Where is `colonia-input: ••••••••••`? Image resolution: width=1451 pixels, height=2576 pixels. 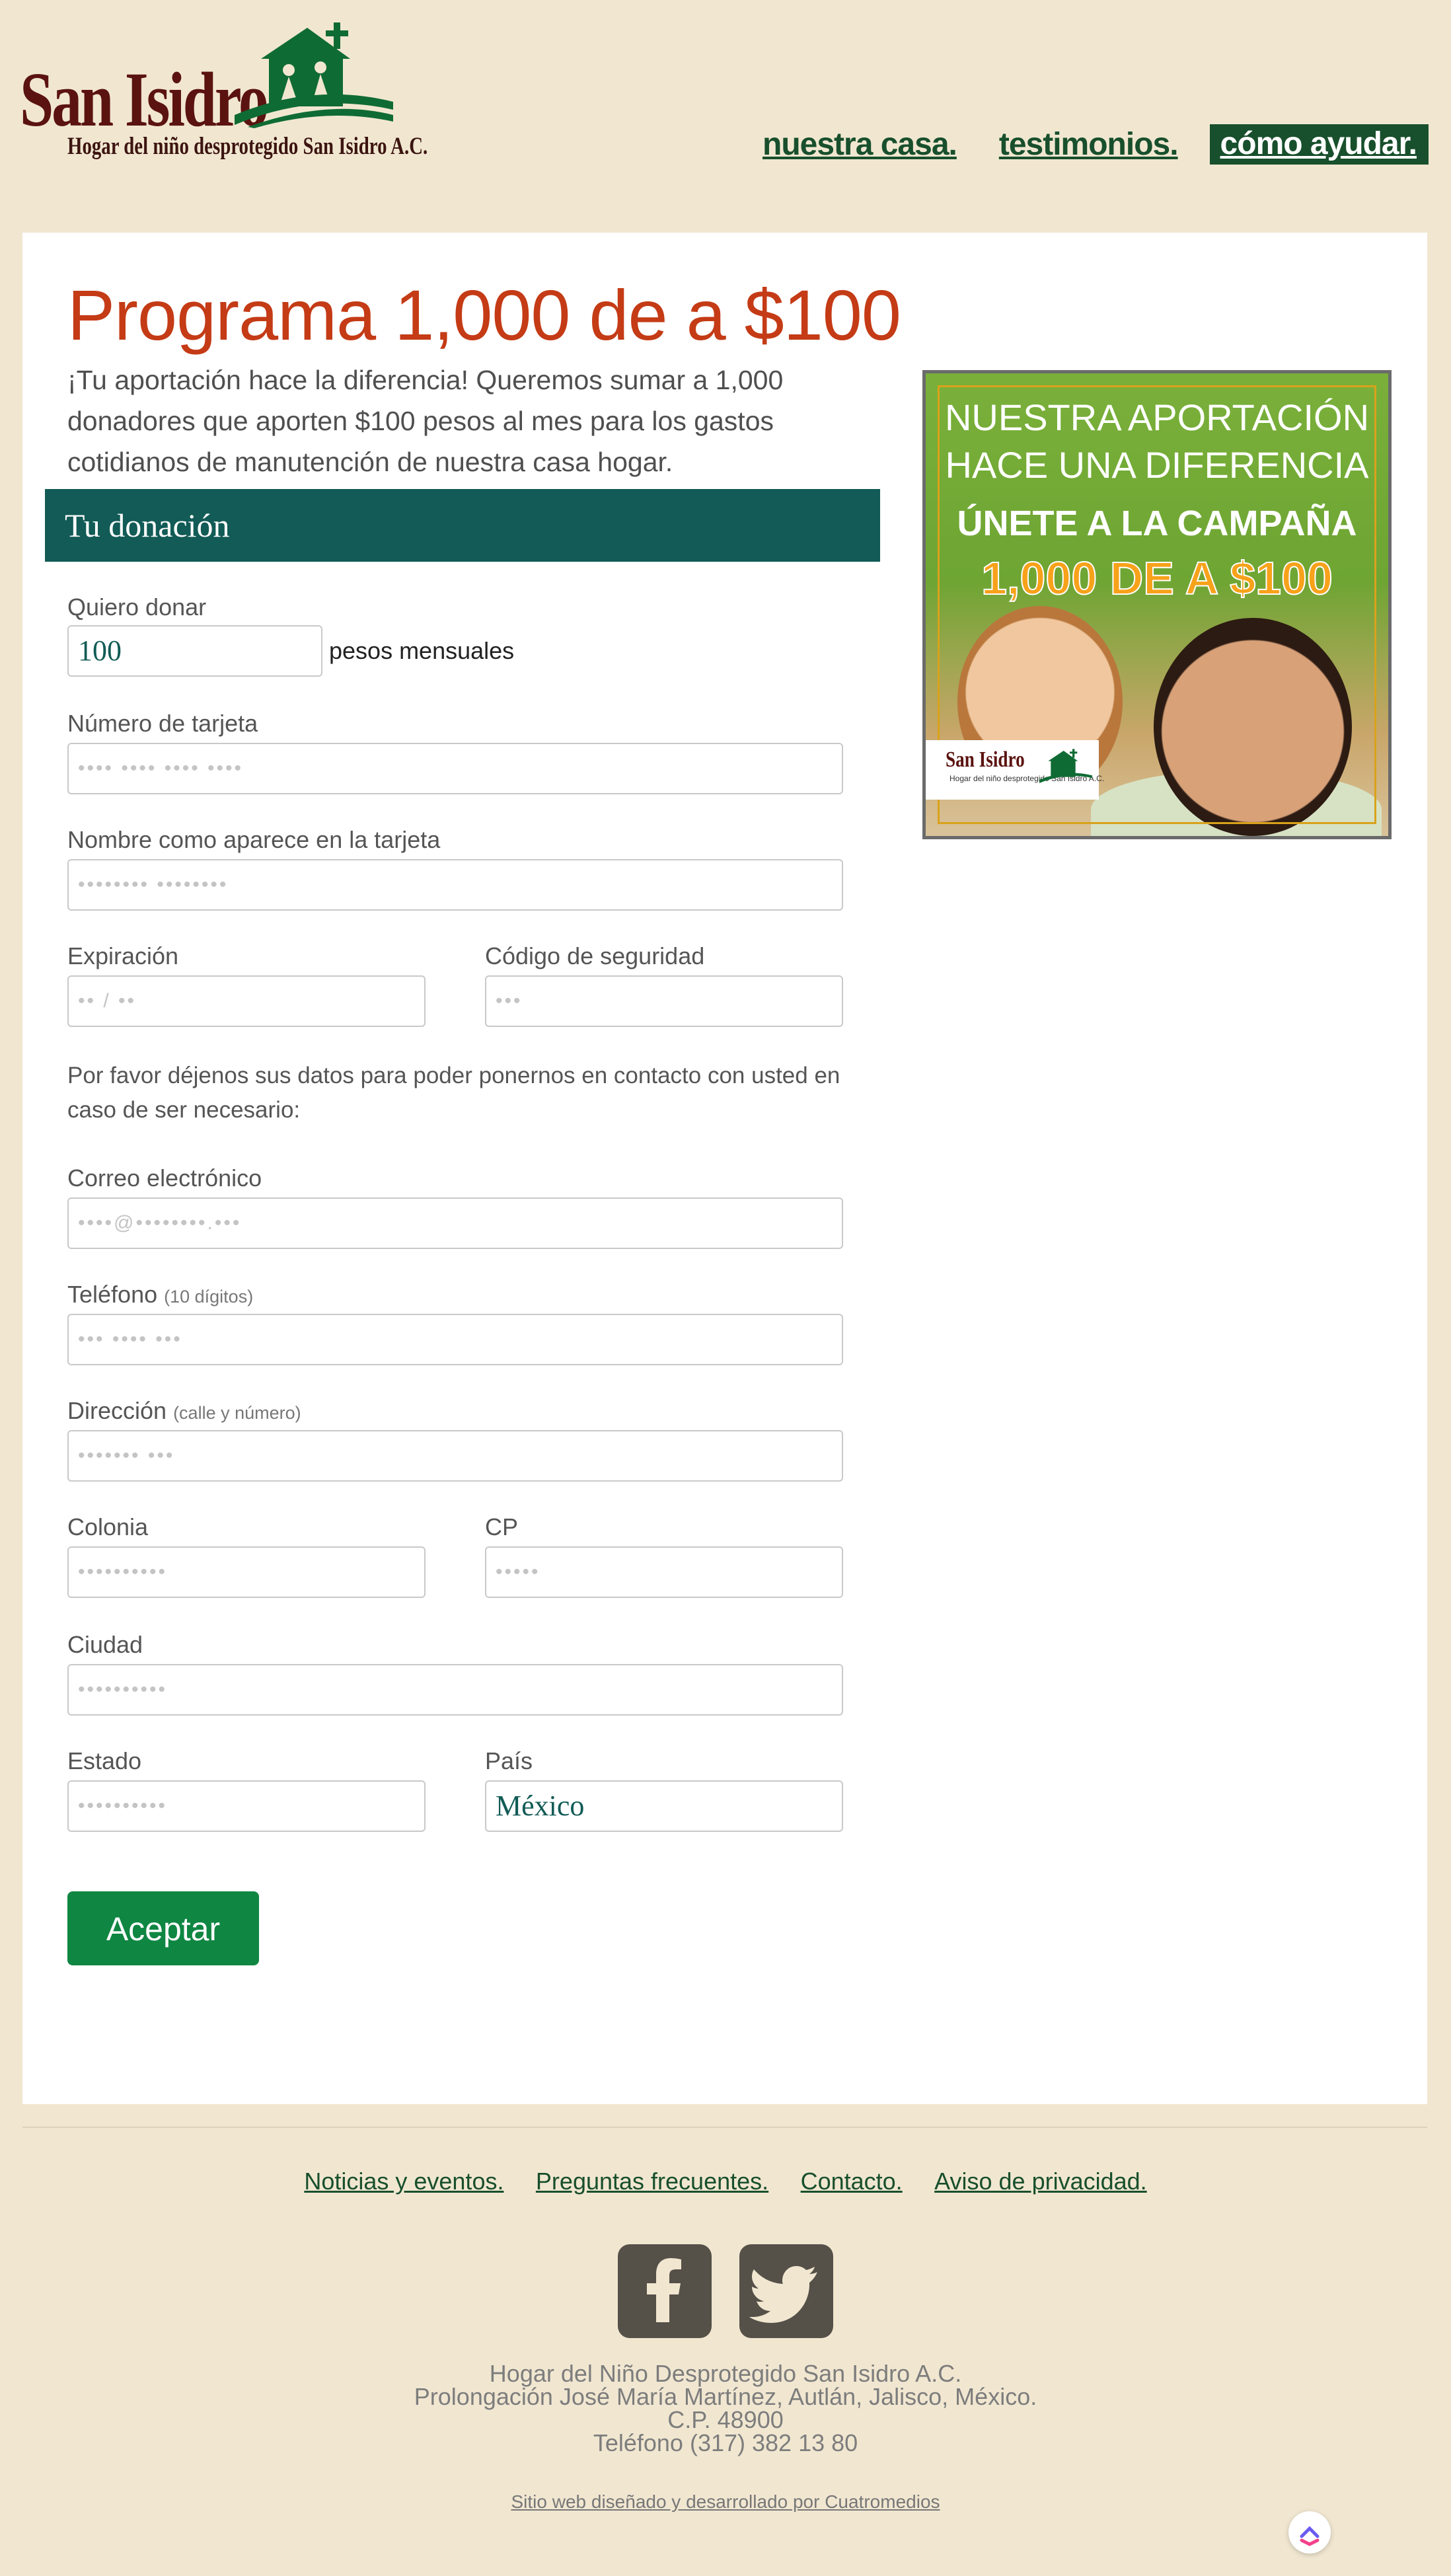 colonia-input: •••••••••• is located at coordinates (247, 1572).